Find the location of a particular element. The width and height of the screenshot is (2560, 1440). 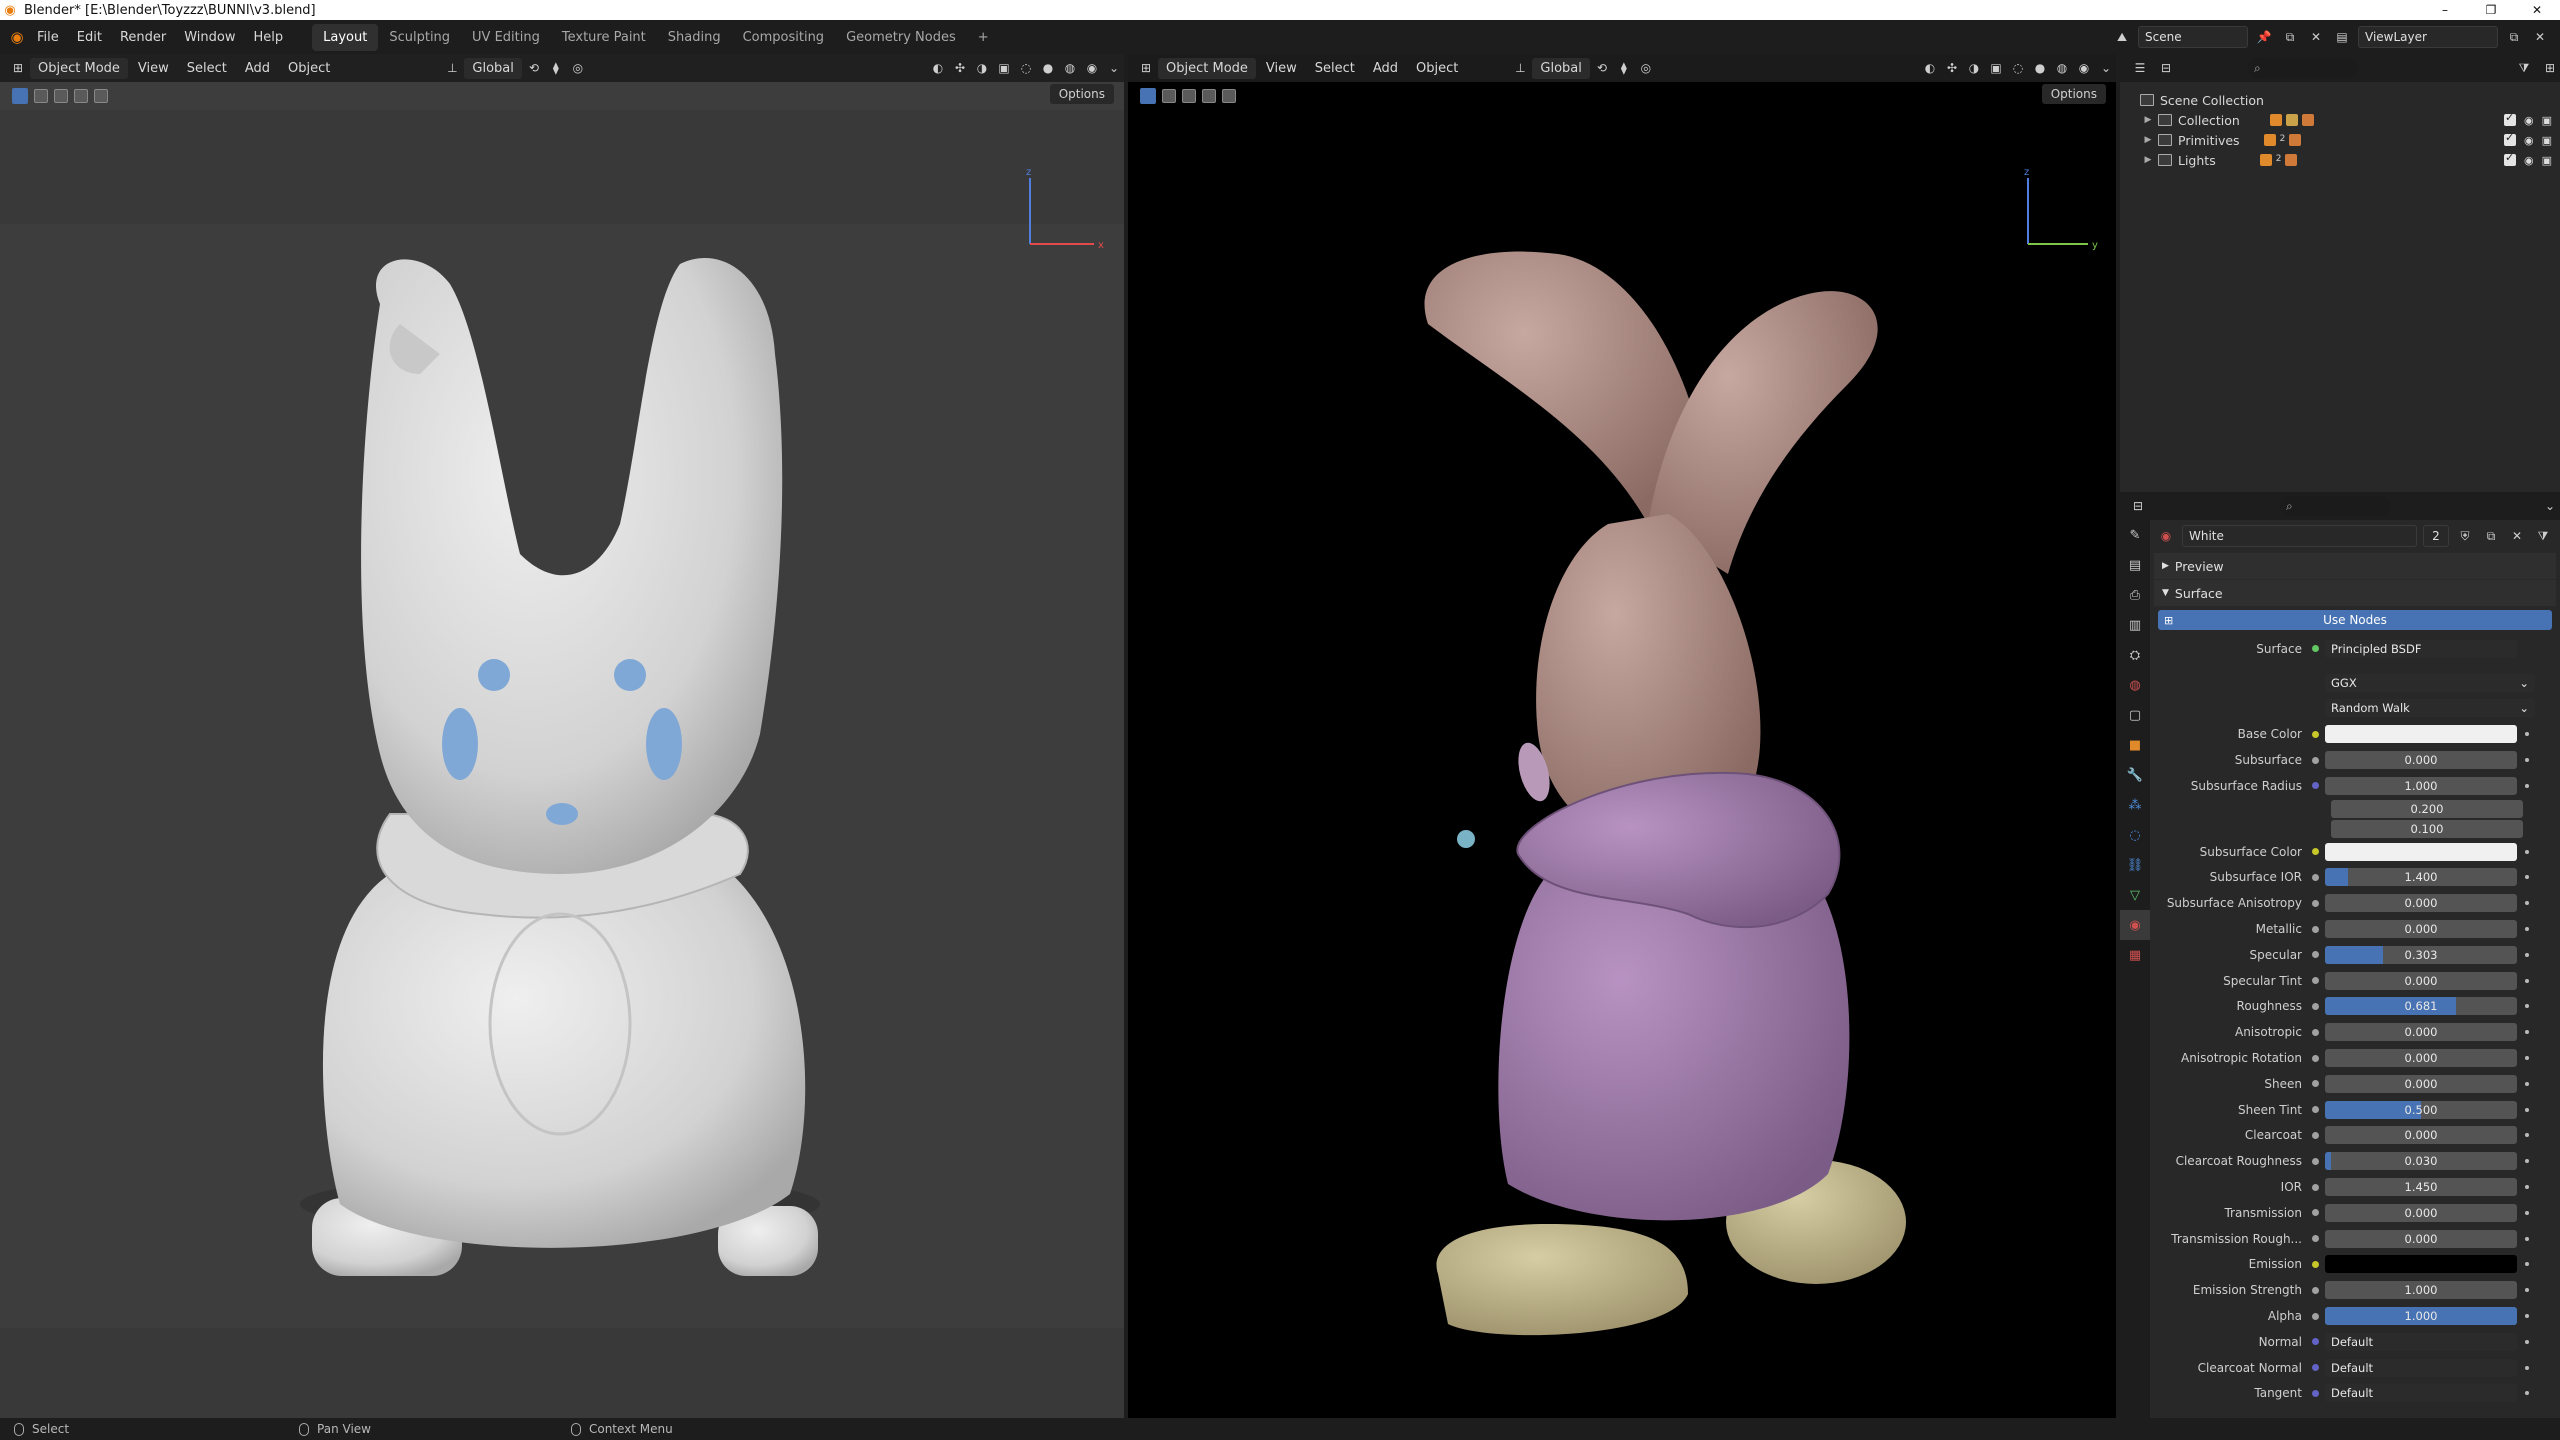

texture-tab-icon: ▦ is located at coordinates (2135, 955).